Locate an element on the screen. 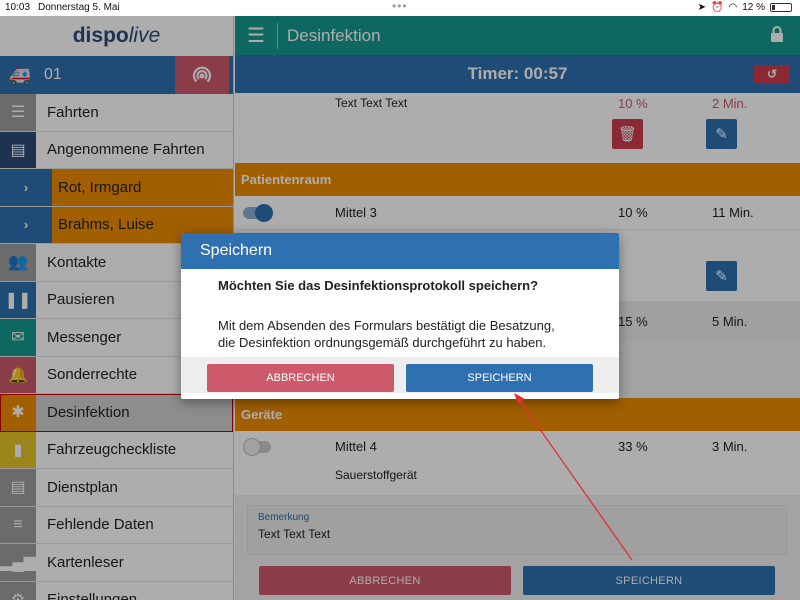 Image resolution: width=800 pixels, height=600 pixels. alarm-icon: ⏰ is located at coordinates (717, 7).